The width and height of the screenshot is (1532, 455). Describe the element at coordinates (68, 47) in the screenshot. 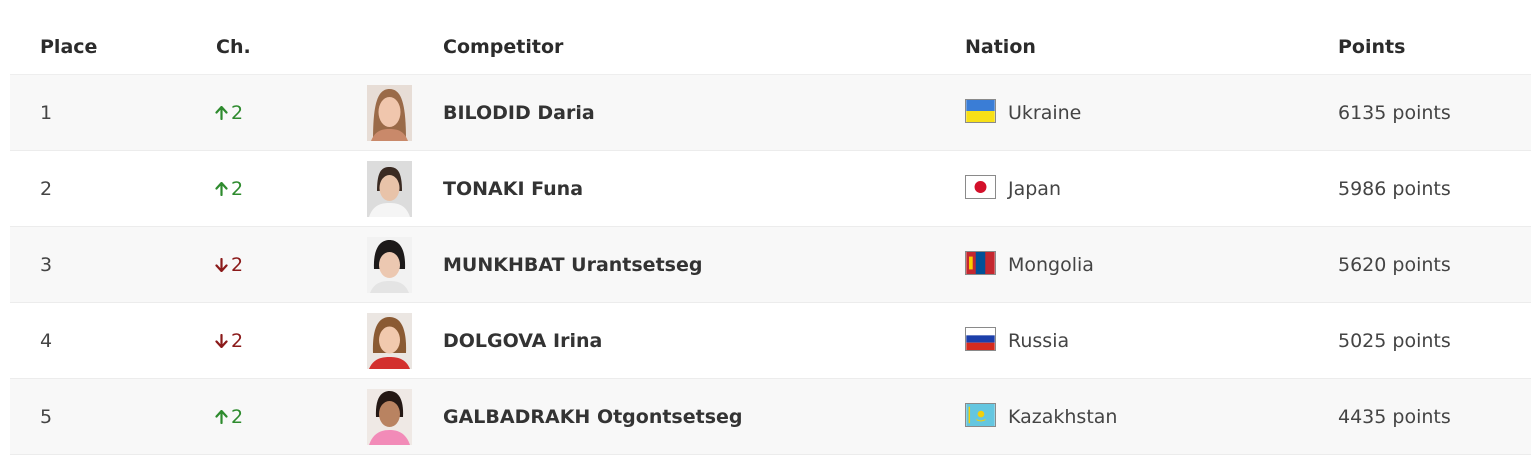

I see `header-place: Place` at that location.